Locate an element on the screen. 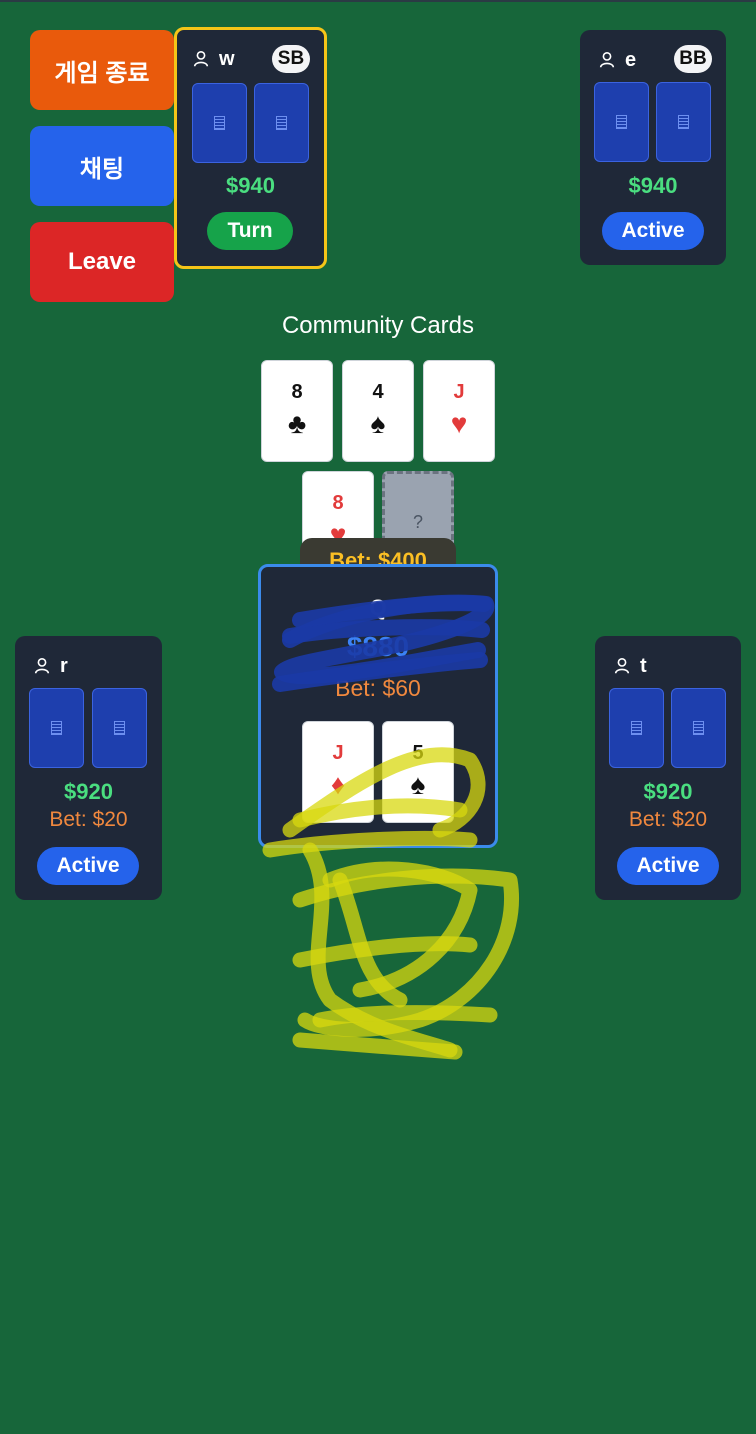 Image resolution: width=756 pixels, height=1434 pixels. player-seat-t: t $920 Bet: $20 Active is located at coordinates (668, 768).